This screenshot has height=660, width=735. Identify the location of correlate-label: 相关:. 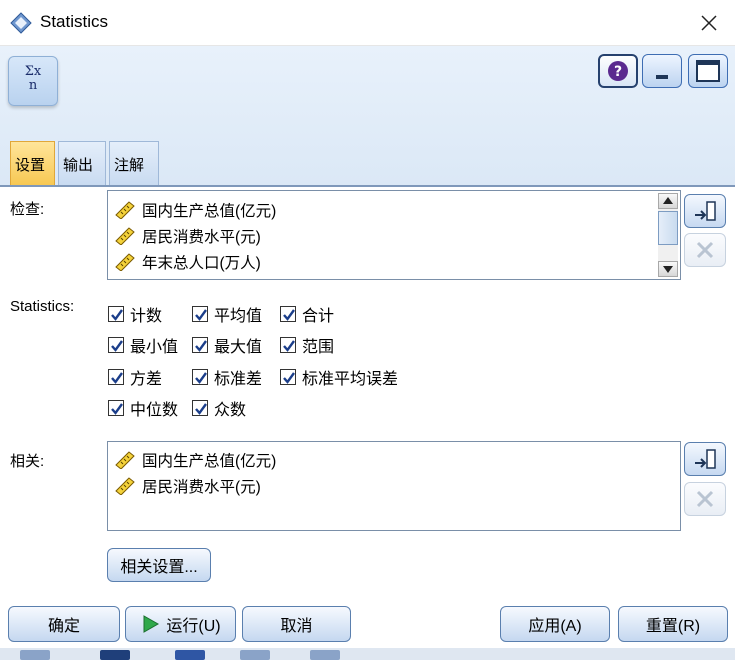
(27, 461).